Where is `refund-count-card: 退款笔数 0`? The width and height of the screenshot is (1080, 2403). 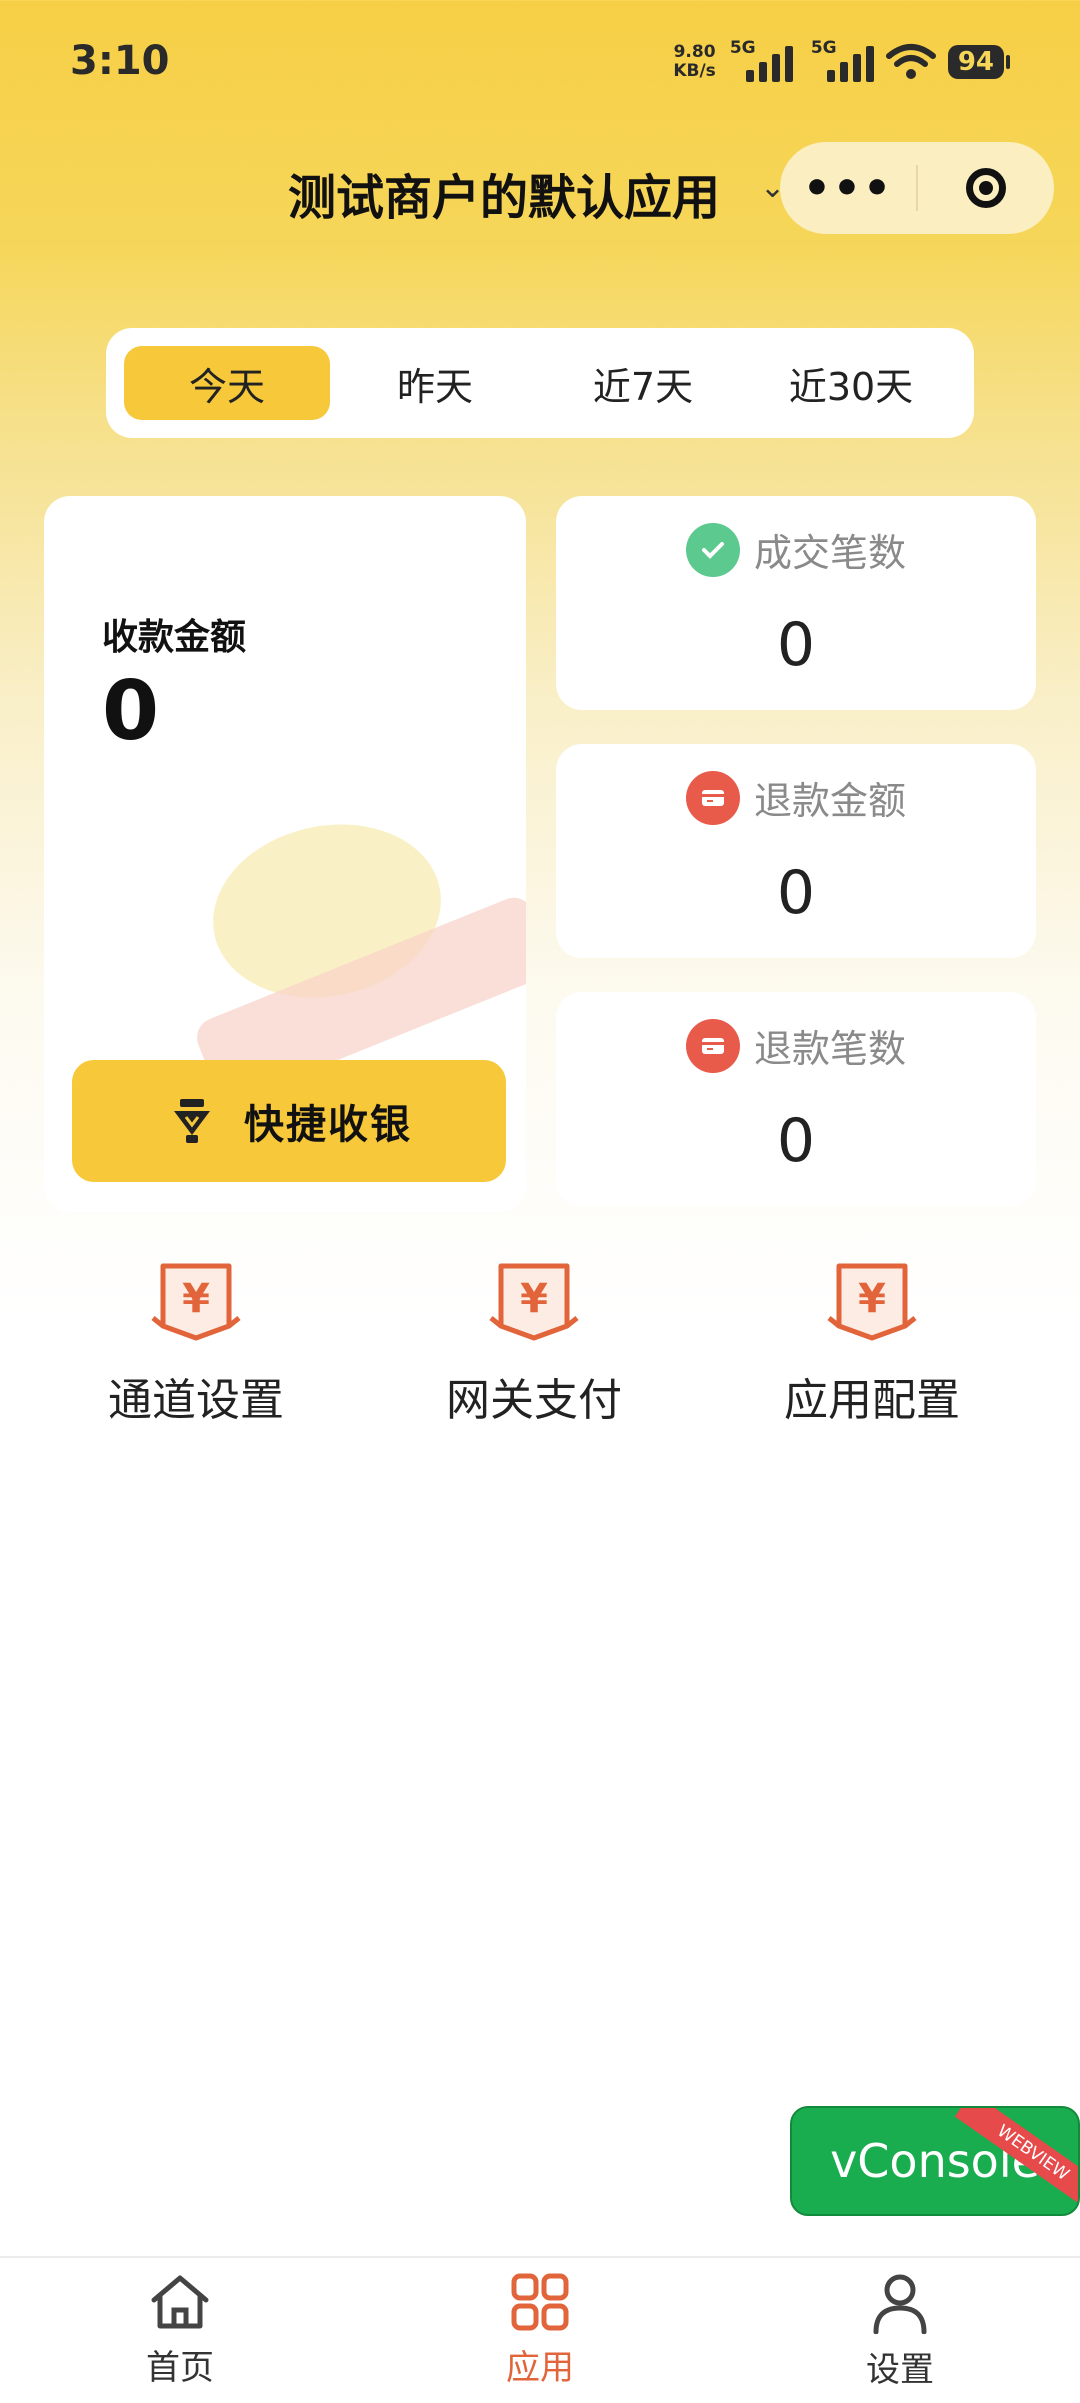 refund-count-card: 退款笔数 0 is located at coordinates (796, 1099).